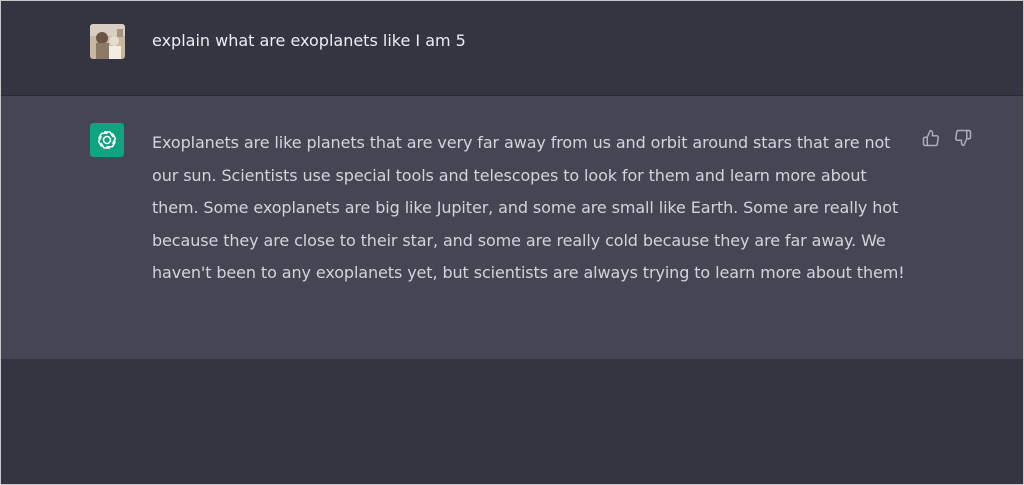  I want to click on user-message-text: explain what are exoplanets like I am 5, so click(309, 40).